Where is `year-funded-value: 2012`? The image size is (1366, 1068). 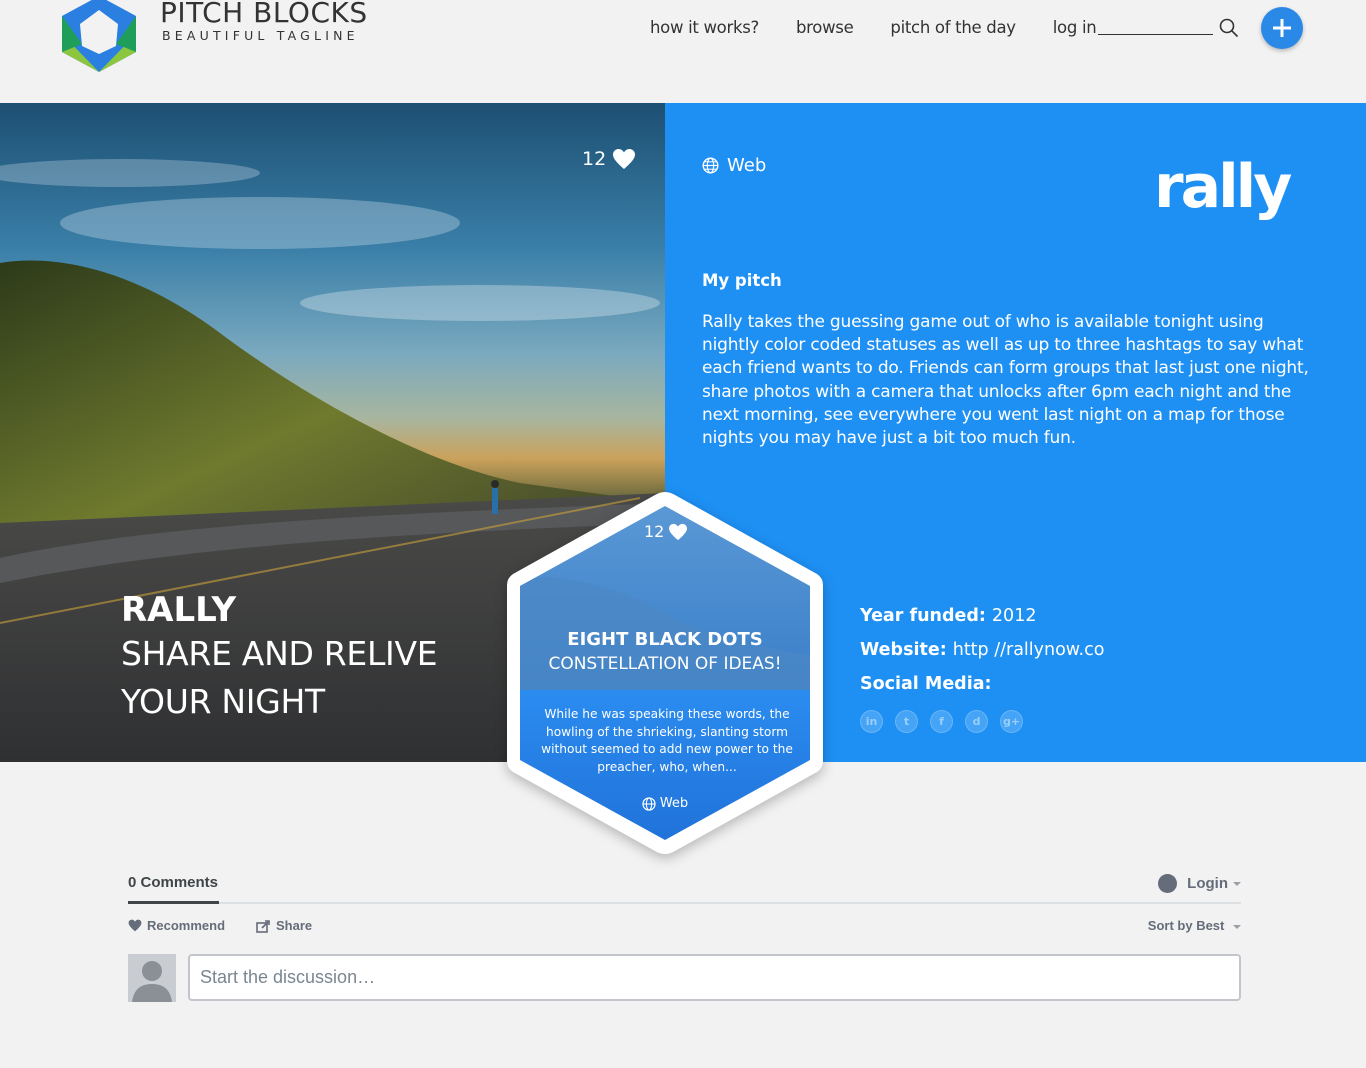 year-funded-value: 2012 is located at coordinates (1014, 616).